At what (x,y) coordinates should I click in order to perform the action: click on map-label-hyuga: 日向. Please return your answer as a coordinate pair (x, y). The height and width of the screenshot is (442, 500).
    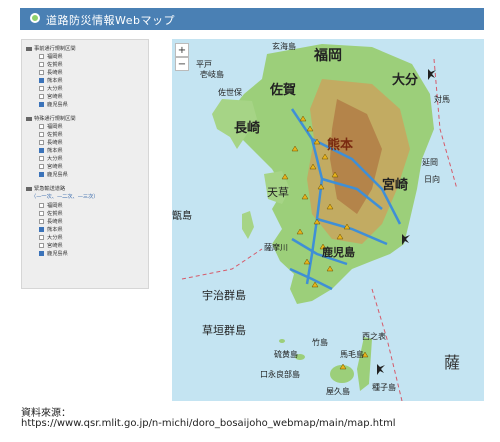
    Looking at the image, I should click on (432, 179).